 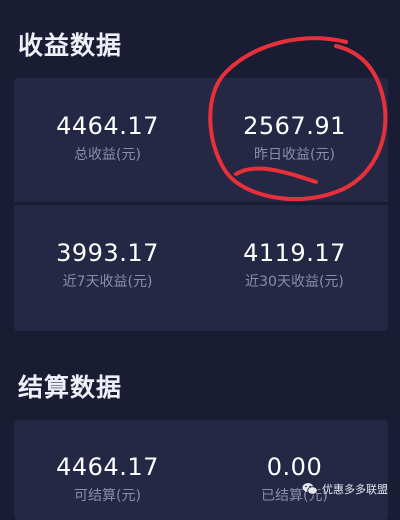 What do you see at coordinates (70, 387) in the screenshot?
I see `settlement-section-title: 结算数据` at bounding box center [70, 387].